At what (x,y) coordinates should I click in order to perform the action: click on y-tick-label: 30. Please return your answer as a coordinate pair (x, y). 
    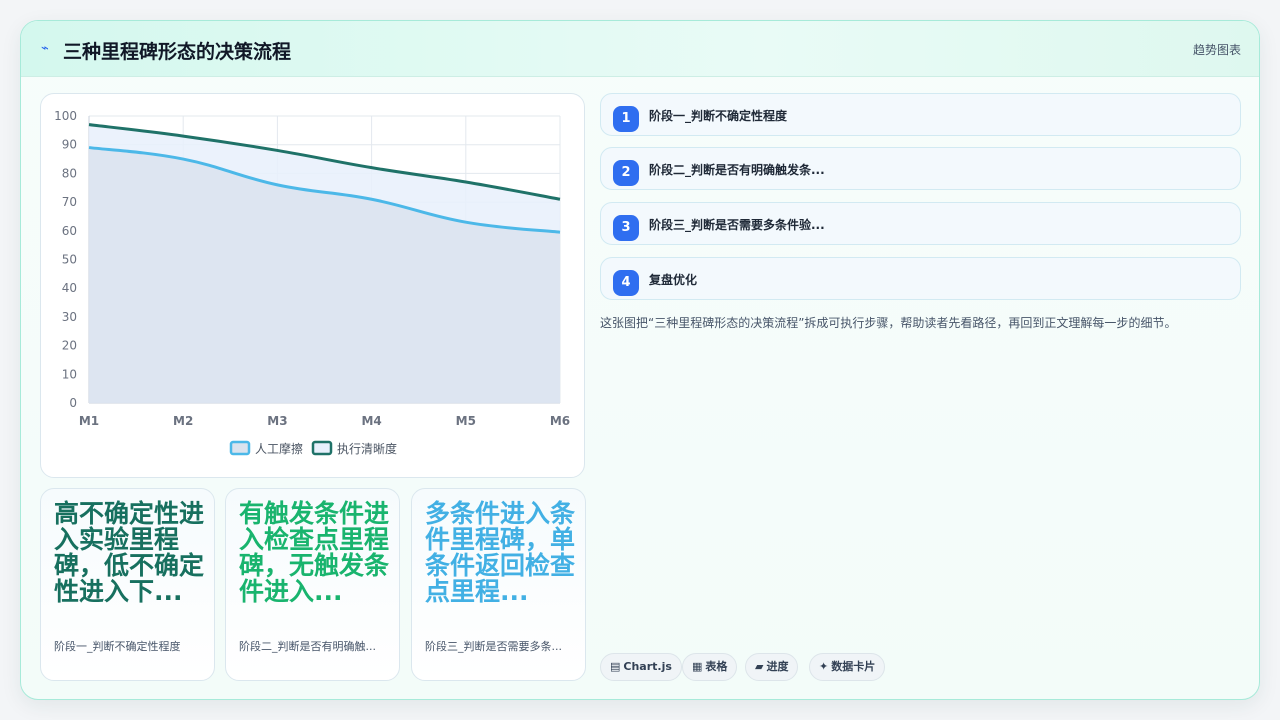
    Looking at the image, I should click on (69, 317).